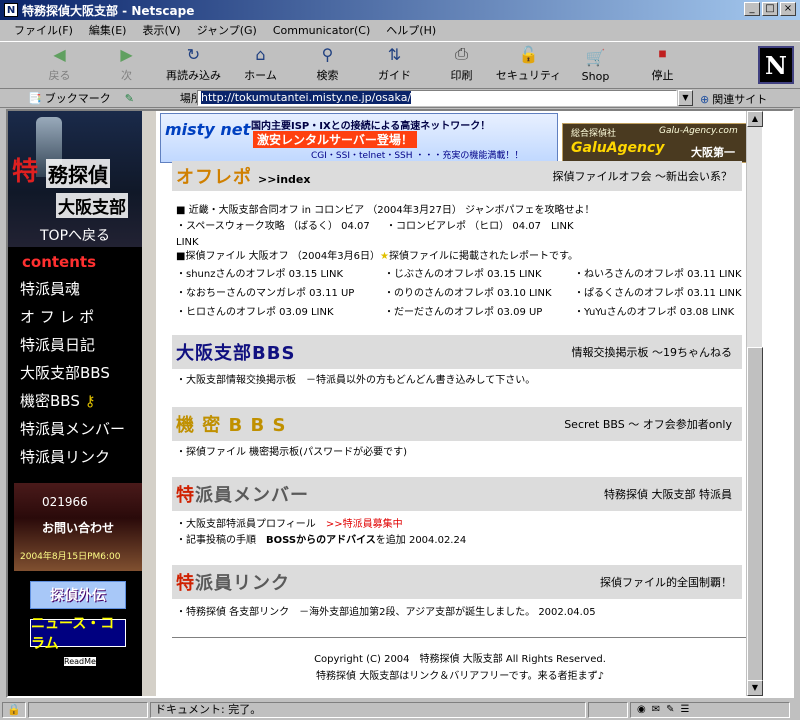 The image size is (800, 720). I want to click on stop-icon: ⏹, so click(662, 53).